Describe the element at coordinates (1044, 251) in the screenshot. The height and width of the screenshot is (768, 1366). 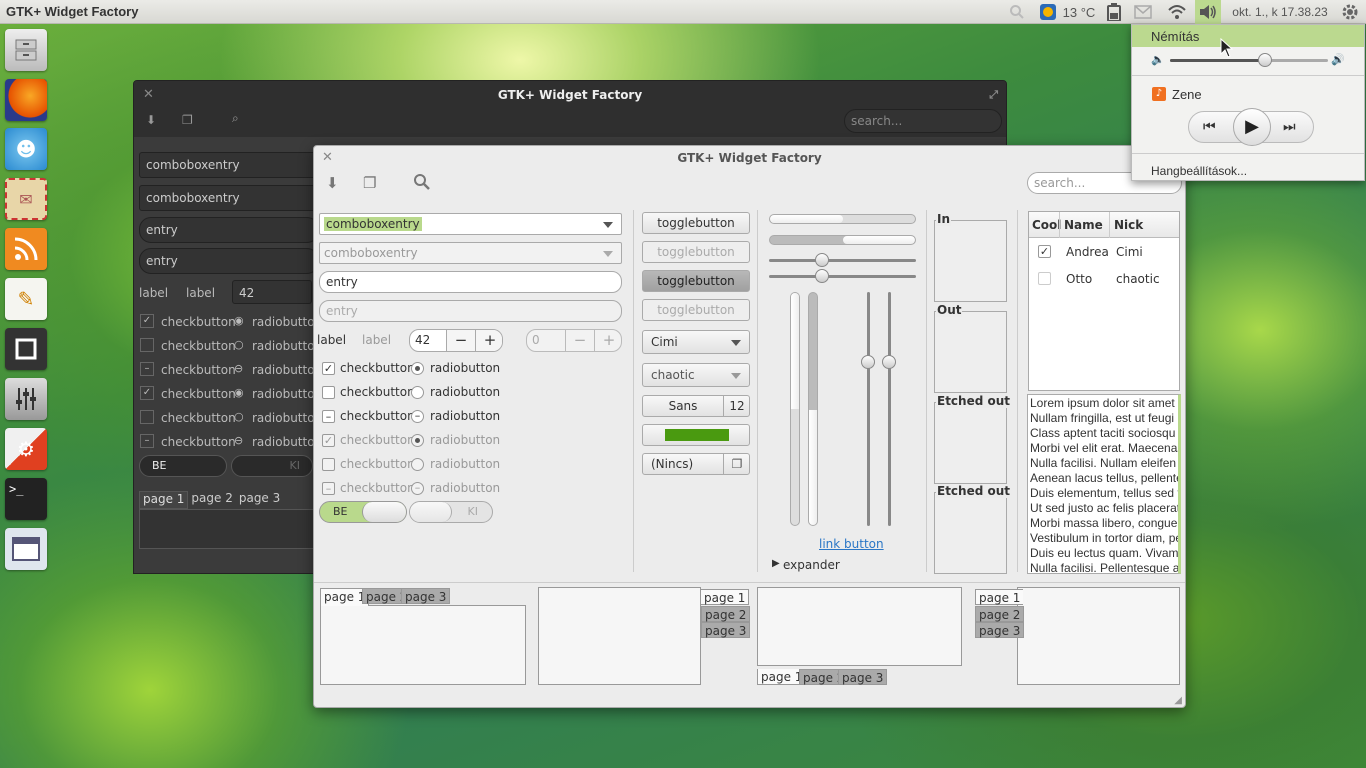
I see `tree-row-1-check: ✓` at that location.